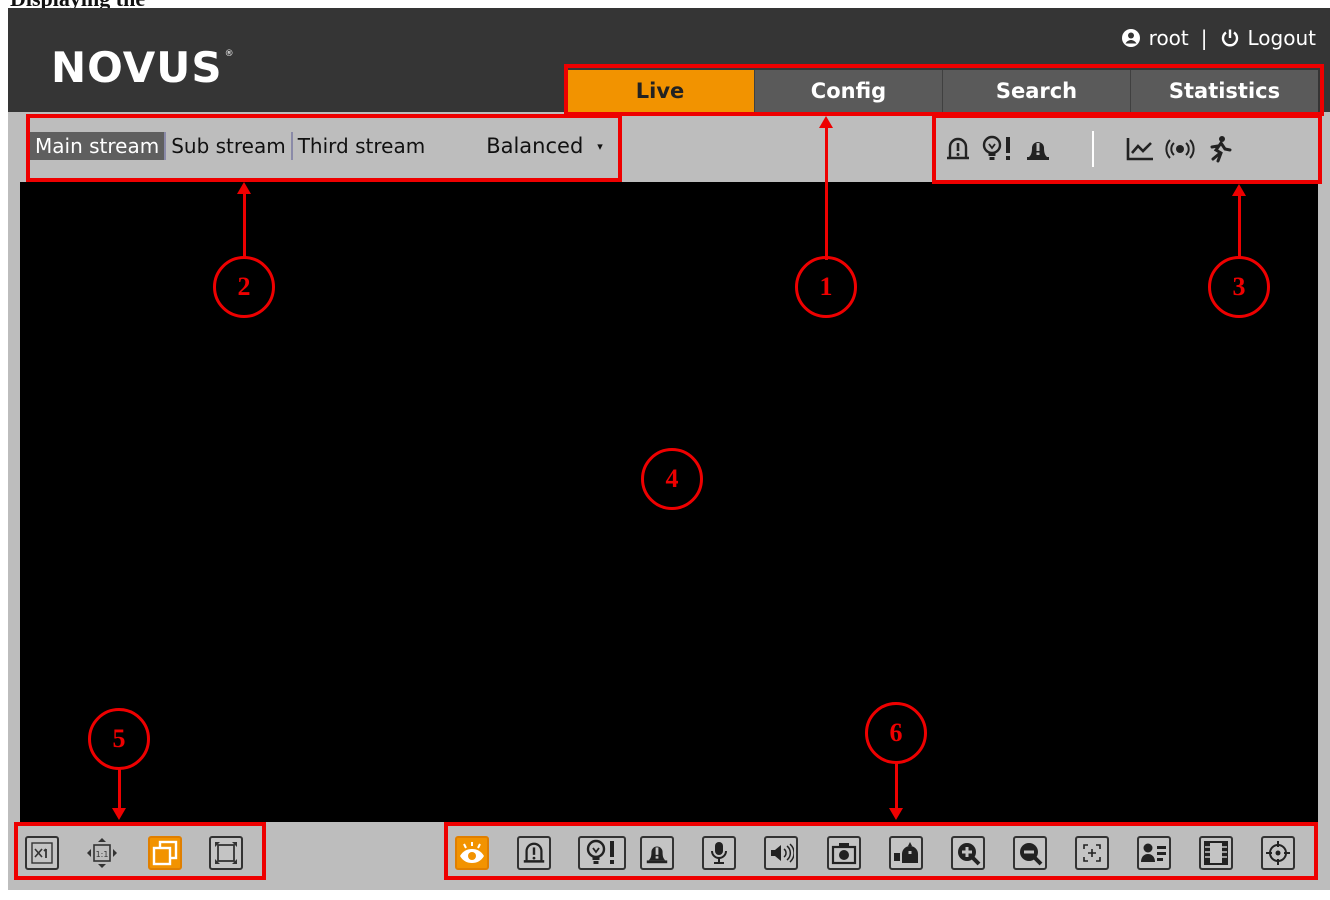 This screenshot has height=900, width=1330. I want to click on zoom-in-icon, so click(969, 854).